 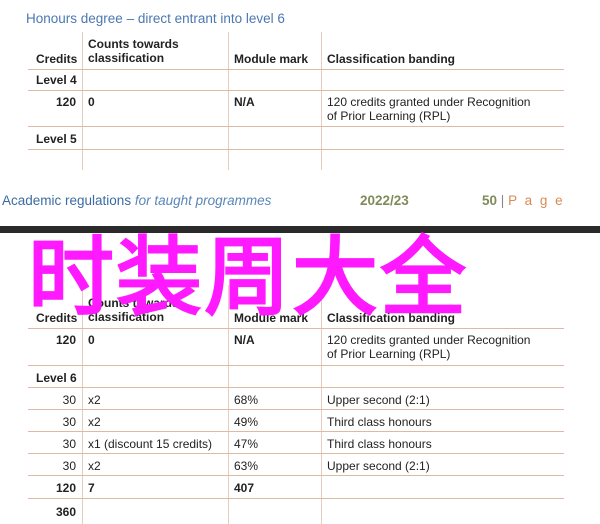 I want to click on row-mark: 68%, so click(x=246, y=400).